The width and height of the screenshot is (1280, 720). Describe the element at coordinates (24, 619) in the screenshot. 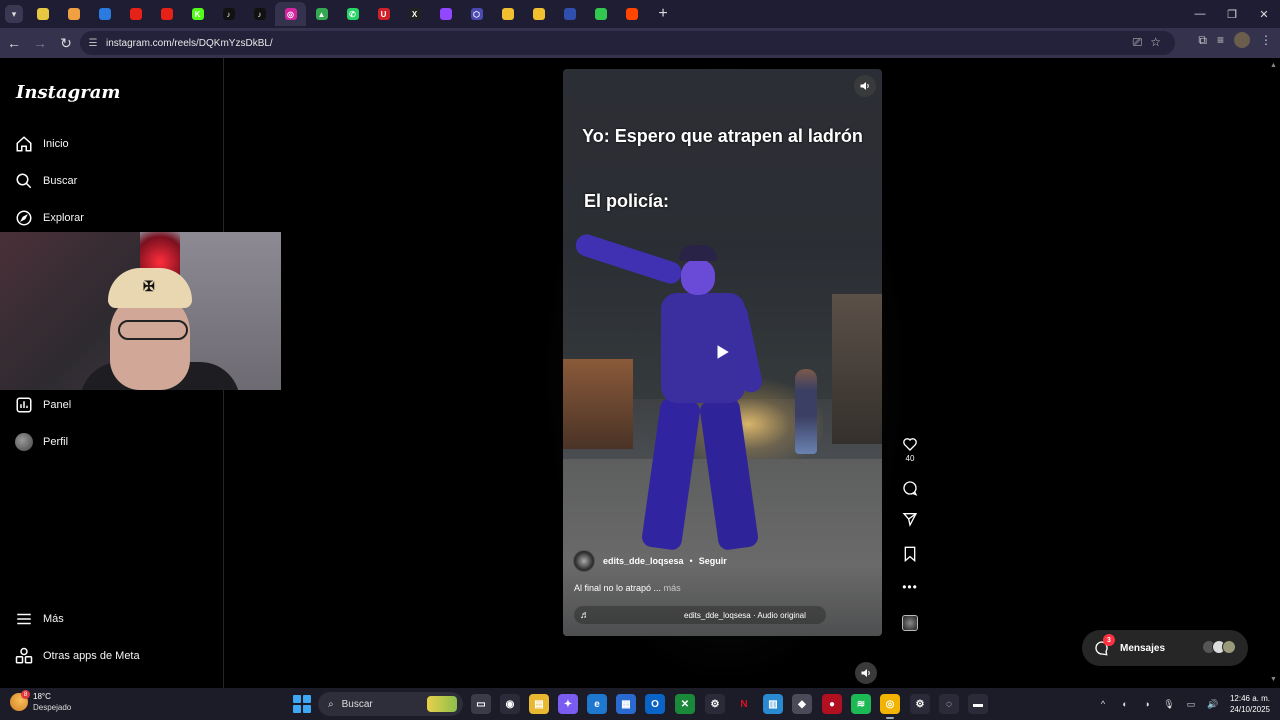

I see `hamburger-icon` at that location.